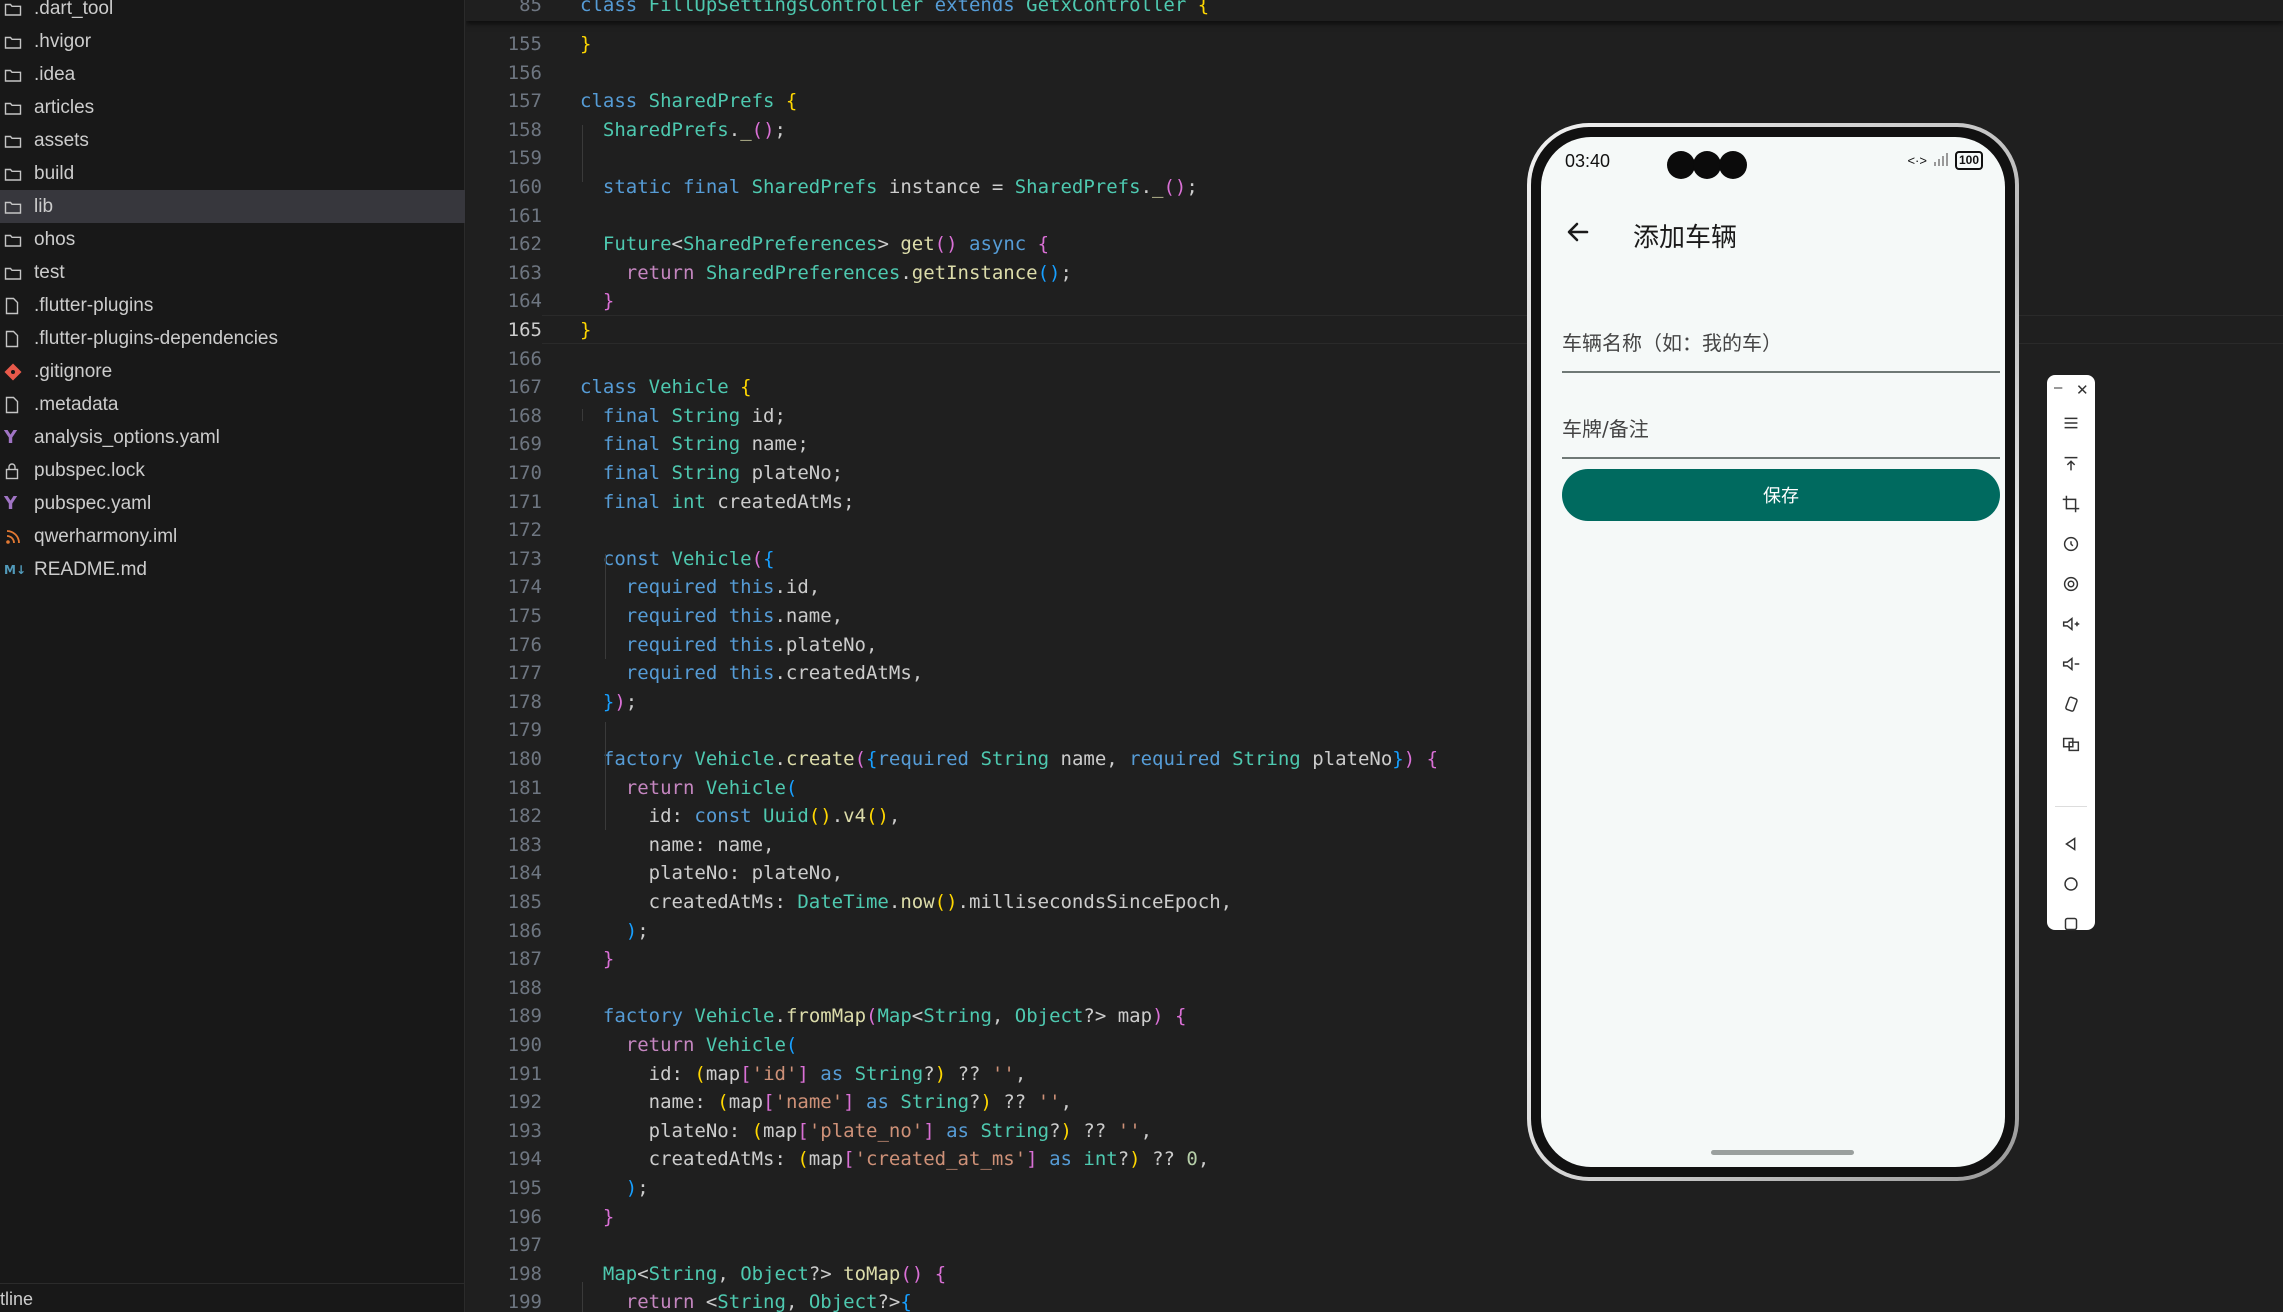 The width and height of the screenshot is (2283, 1312). Describe the element at coordinates (232, 437) in the screenshot. I see `tree-item: Yanalysis_options.yaml` at that location.